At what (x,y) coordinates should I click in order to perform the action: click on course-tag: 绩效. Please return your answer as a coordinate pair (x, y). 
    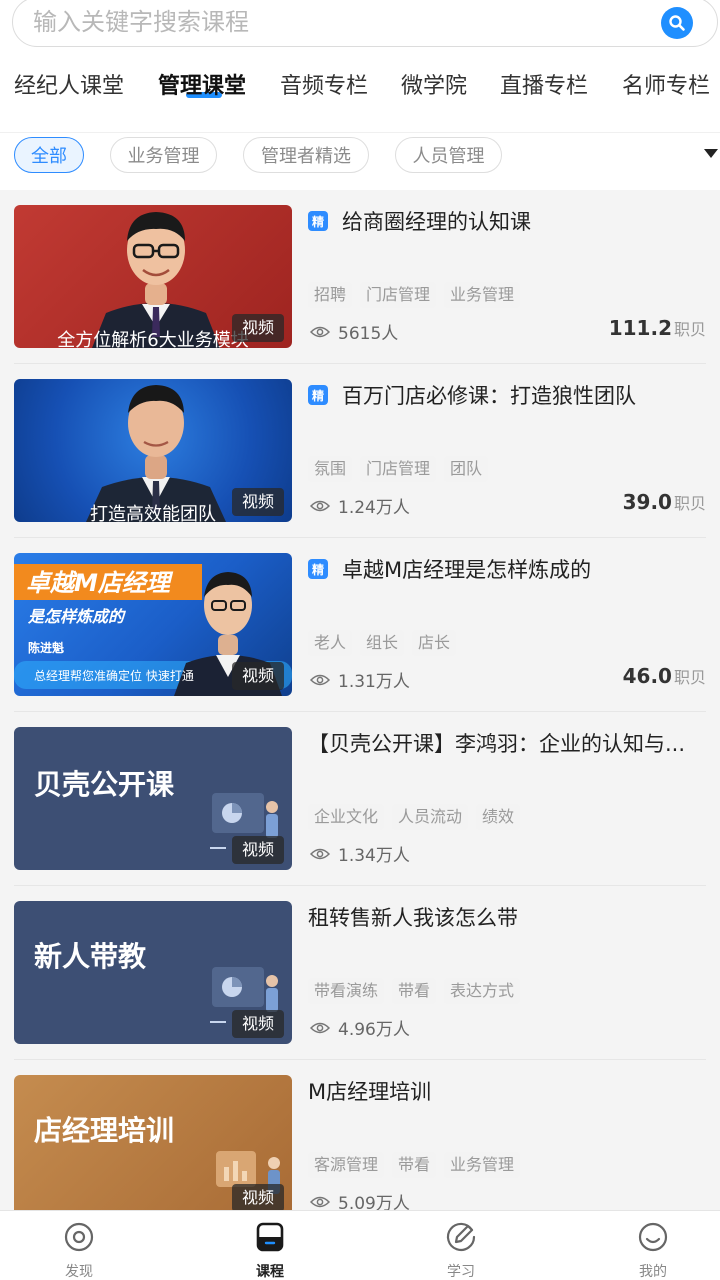
    Looking at the image, I should click on (498, 817).